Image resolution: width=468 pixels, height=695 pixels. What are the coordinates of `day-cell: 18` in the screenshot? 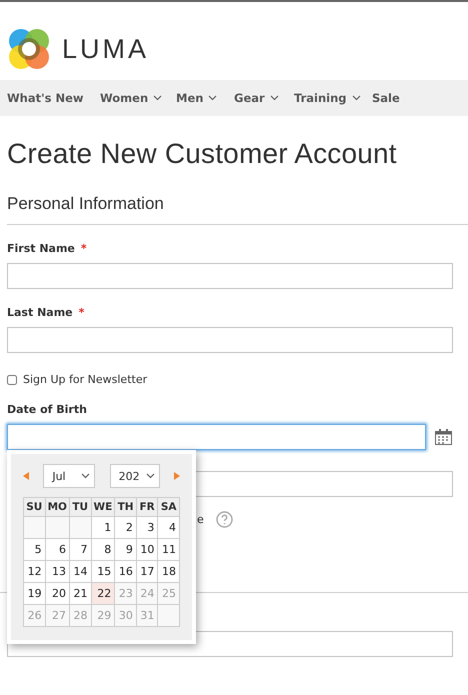 It's located at (169, 571).